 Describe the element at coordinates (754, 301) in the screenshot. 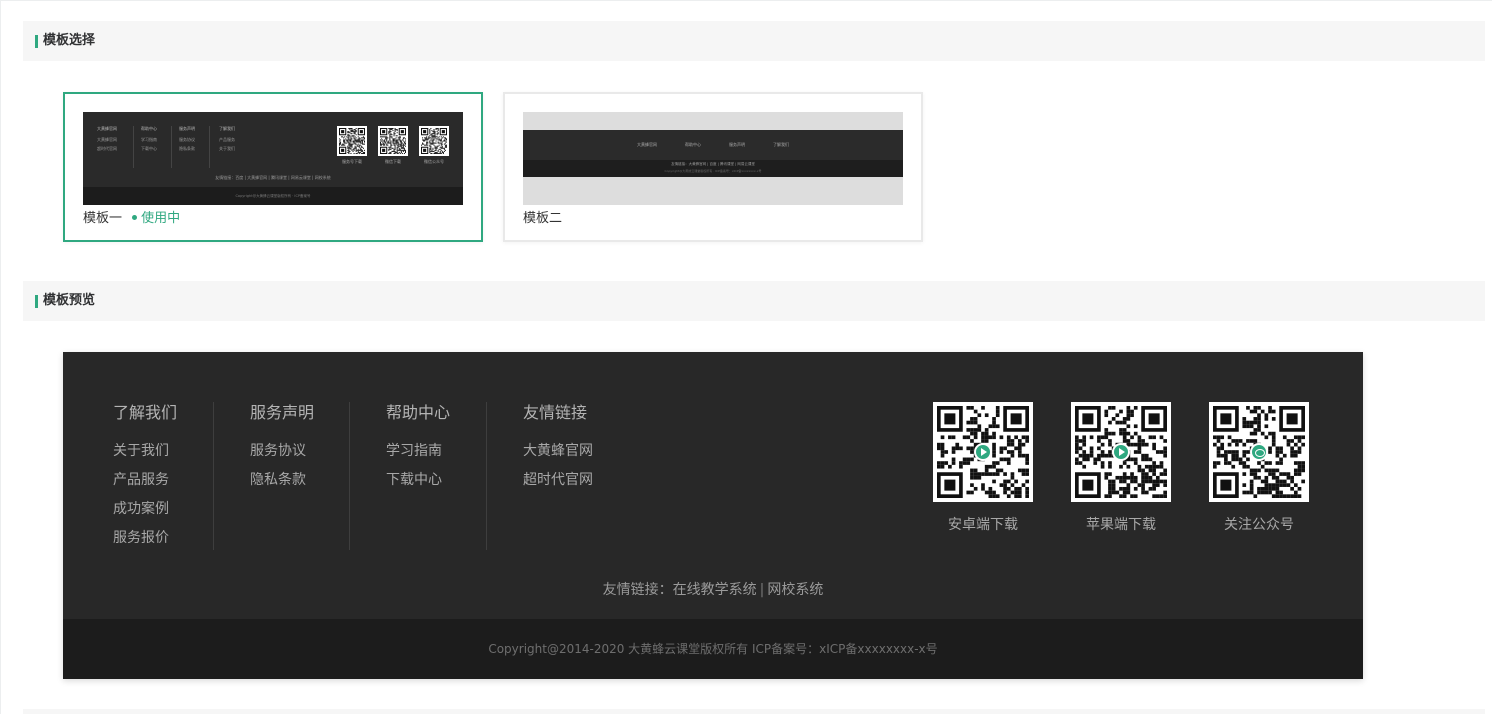

I see `section-header-template-preview: 模板预览` at that location.